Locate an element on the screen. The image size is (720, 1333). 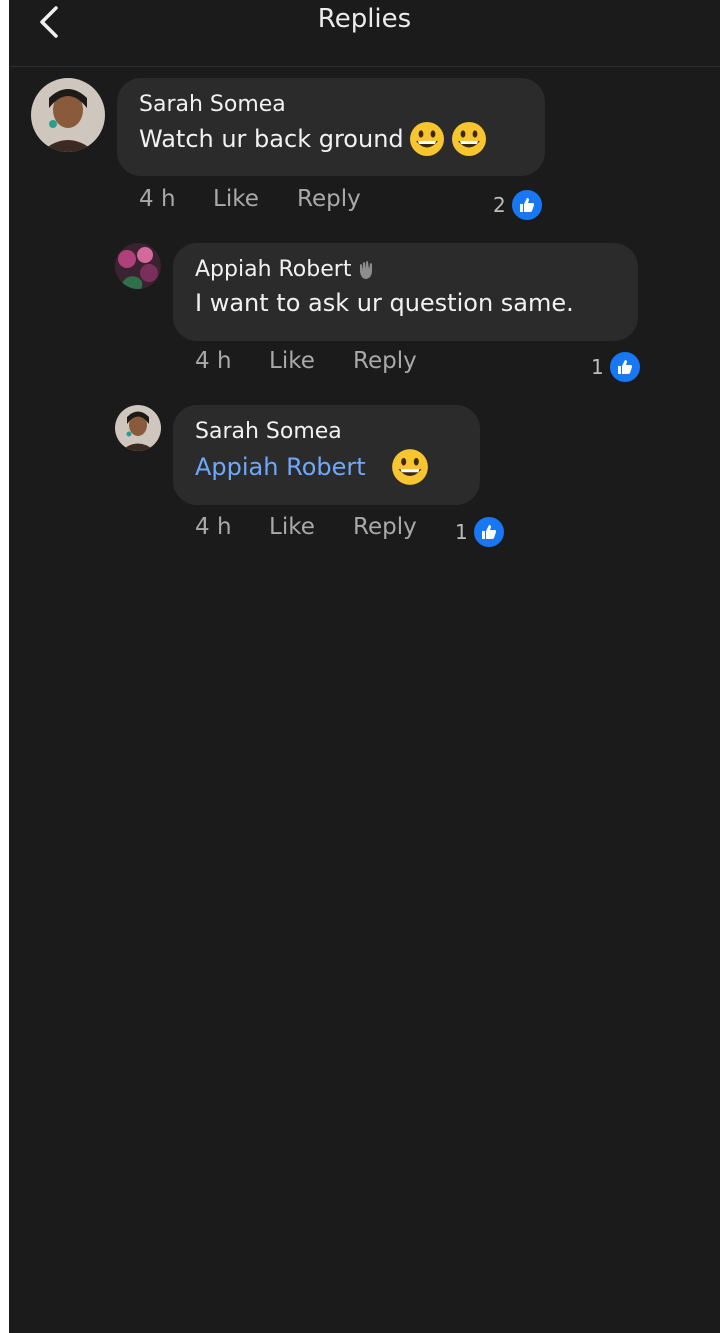
page-title: Replies is located at coordinates (364, 19).